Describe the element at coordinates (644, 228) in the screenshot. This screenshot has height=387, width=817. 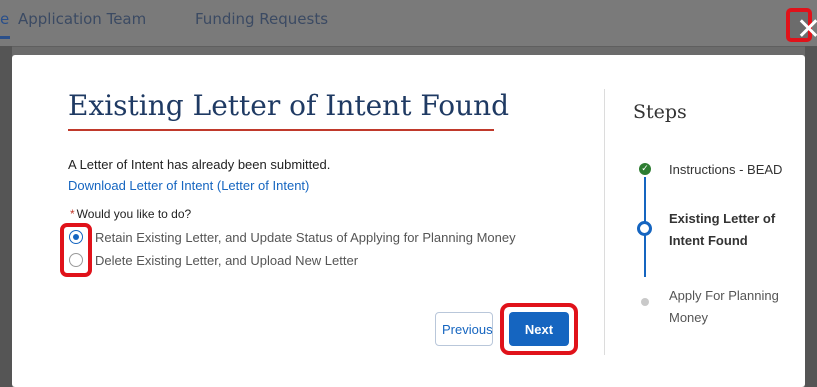
I see `current-step-ring-icon` at that location.